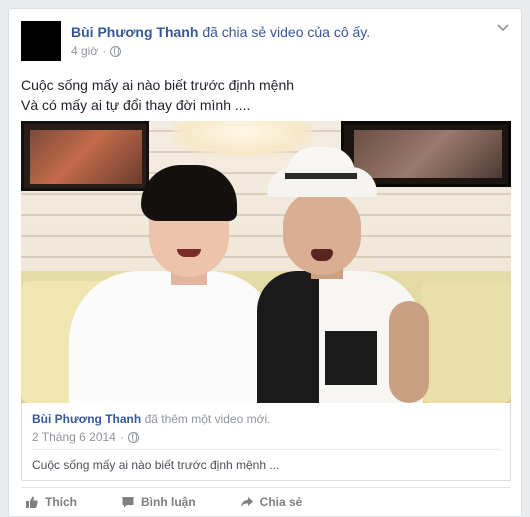 This screenshot has width=530, height=517. Describe the element at coordinates (286, 32) in the screenshot. I see `post-action-text: đã chia sẻ video của cô ấy.` at that location.